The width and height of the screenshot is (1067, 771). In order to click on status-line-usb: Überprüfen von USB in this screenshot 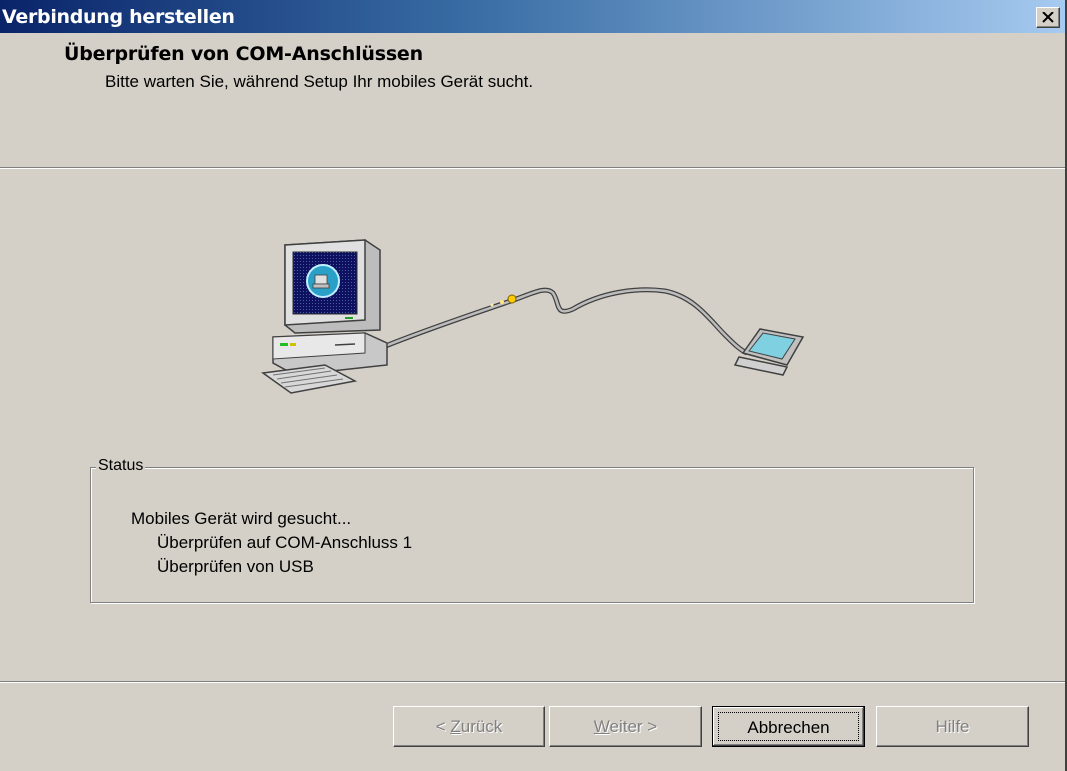, I will do `click(235, 566)`.